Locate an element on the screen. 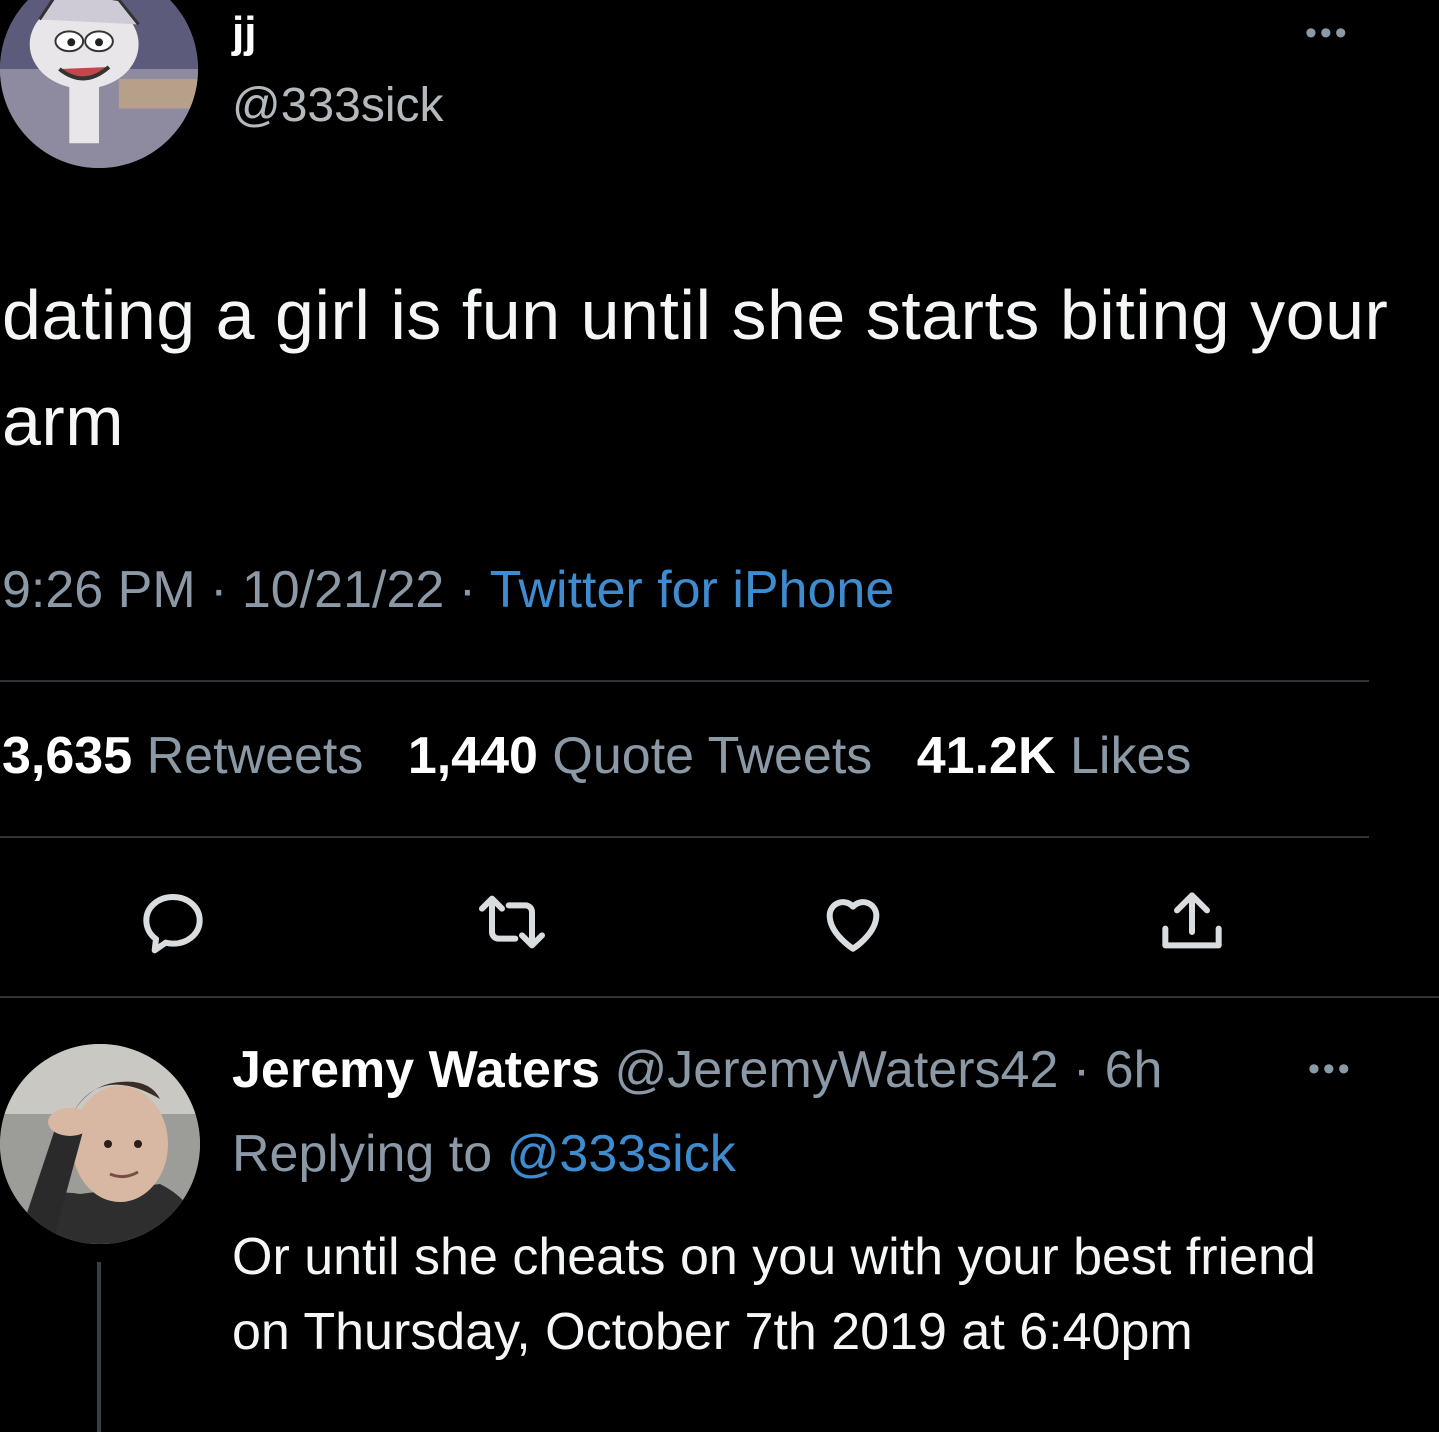 The height and width of the screenshot is (1432, 1439). avatar-photo-image is located at coordinates (100, 1144).